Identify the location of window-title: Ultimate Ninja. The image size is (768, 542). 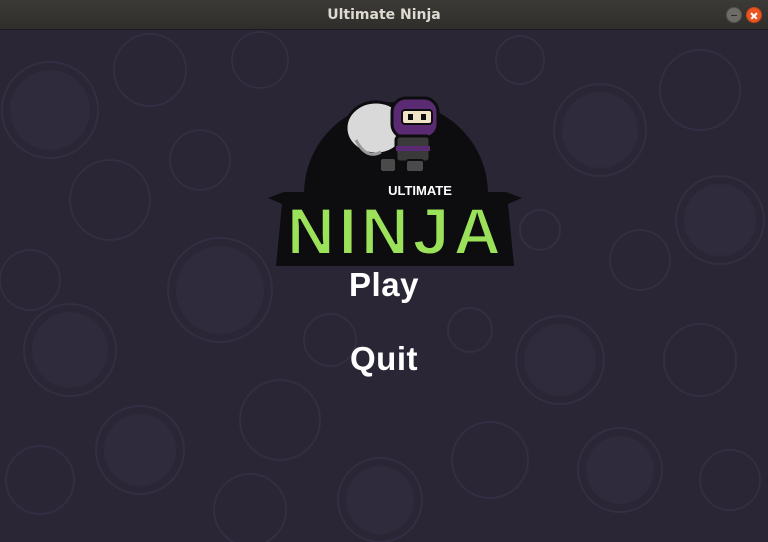
(384, 15).